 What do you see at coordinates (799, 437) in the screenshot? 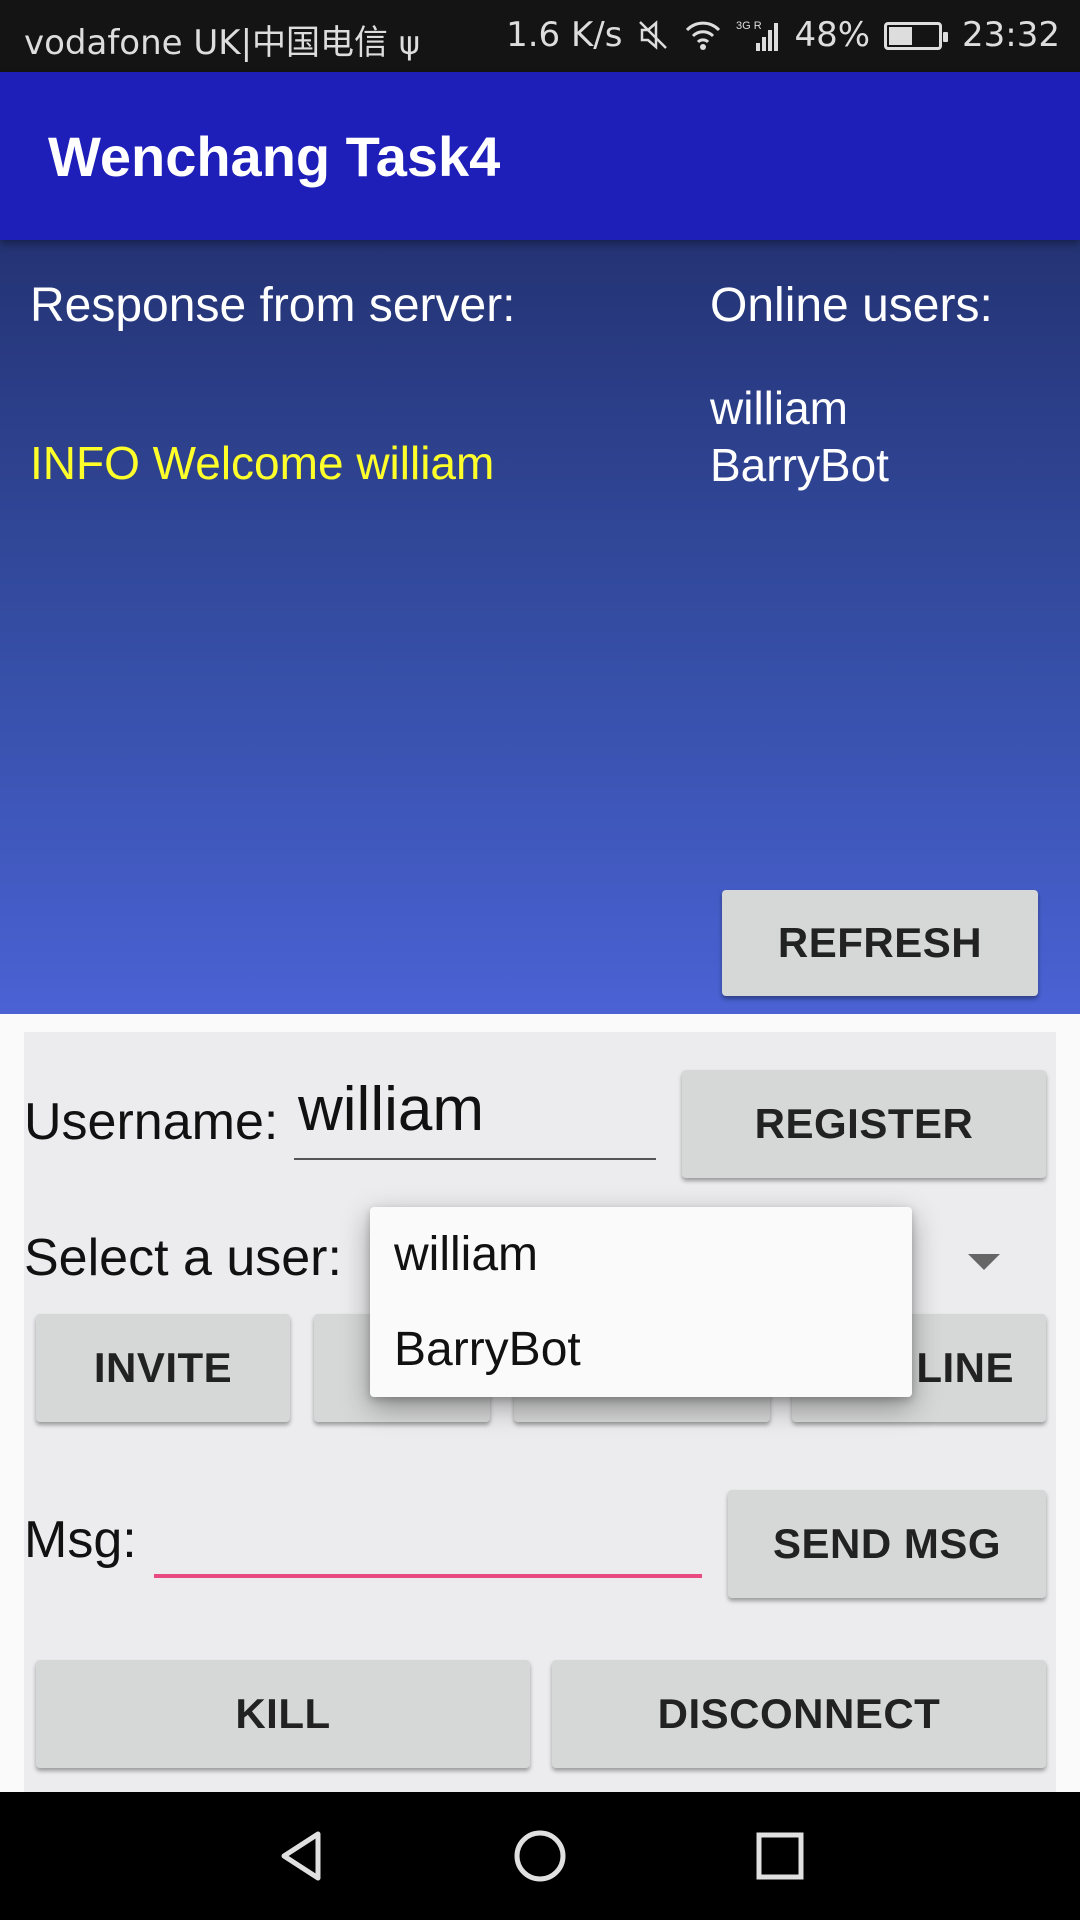
I see `online-users-list: william BarryBot` at bounding box center [799, 437].